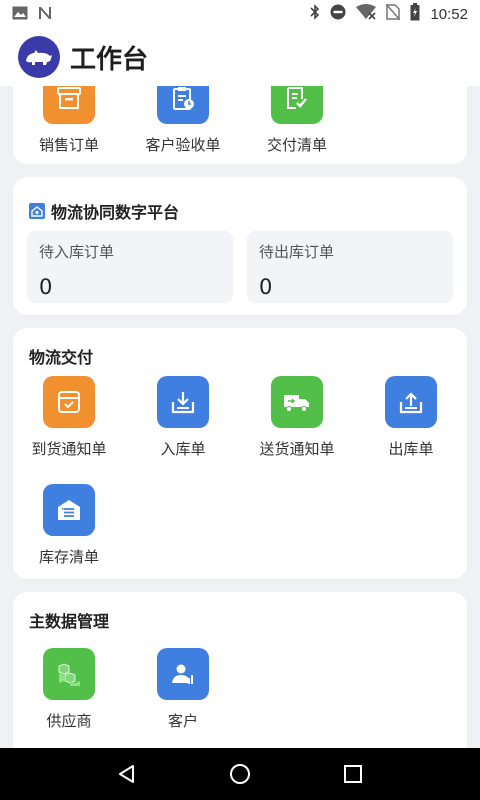 This screenshot has width=480, height=800. Describe the element at coordinates (338, 14) in the screenshot. I see `do-not-disturb-icon` at that location.